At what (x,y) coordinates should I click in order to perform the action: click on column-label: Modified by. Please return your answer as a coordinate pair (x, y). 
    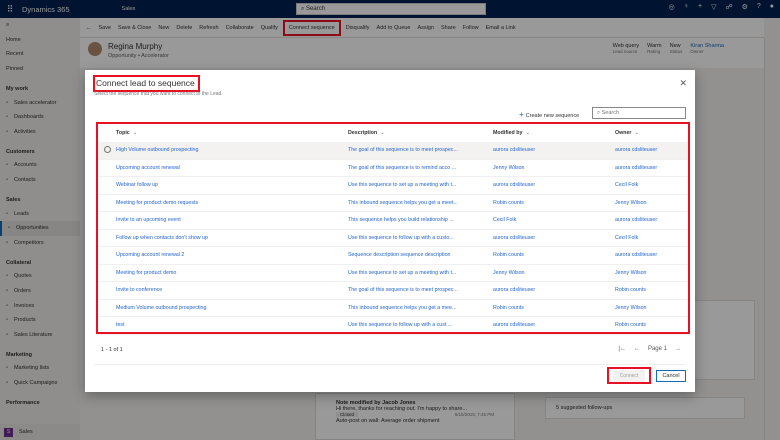
    Looking at the image, I should click on (508, 133).